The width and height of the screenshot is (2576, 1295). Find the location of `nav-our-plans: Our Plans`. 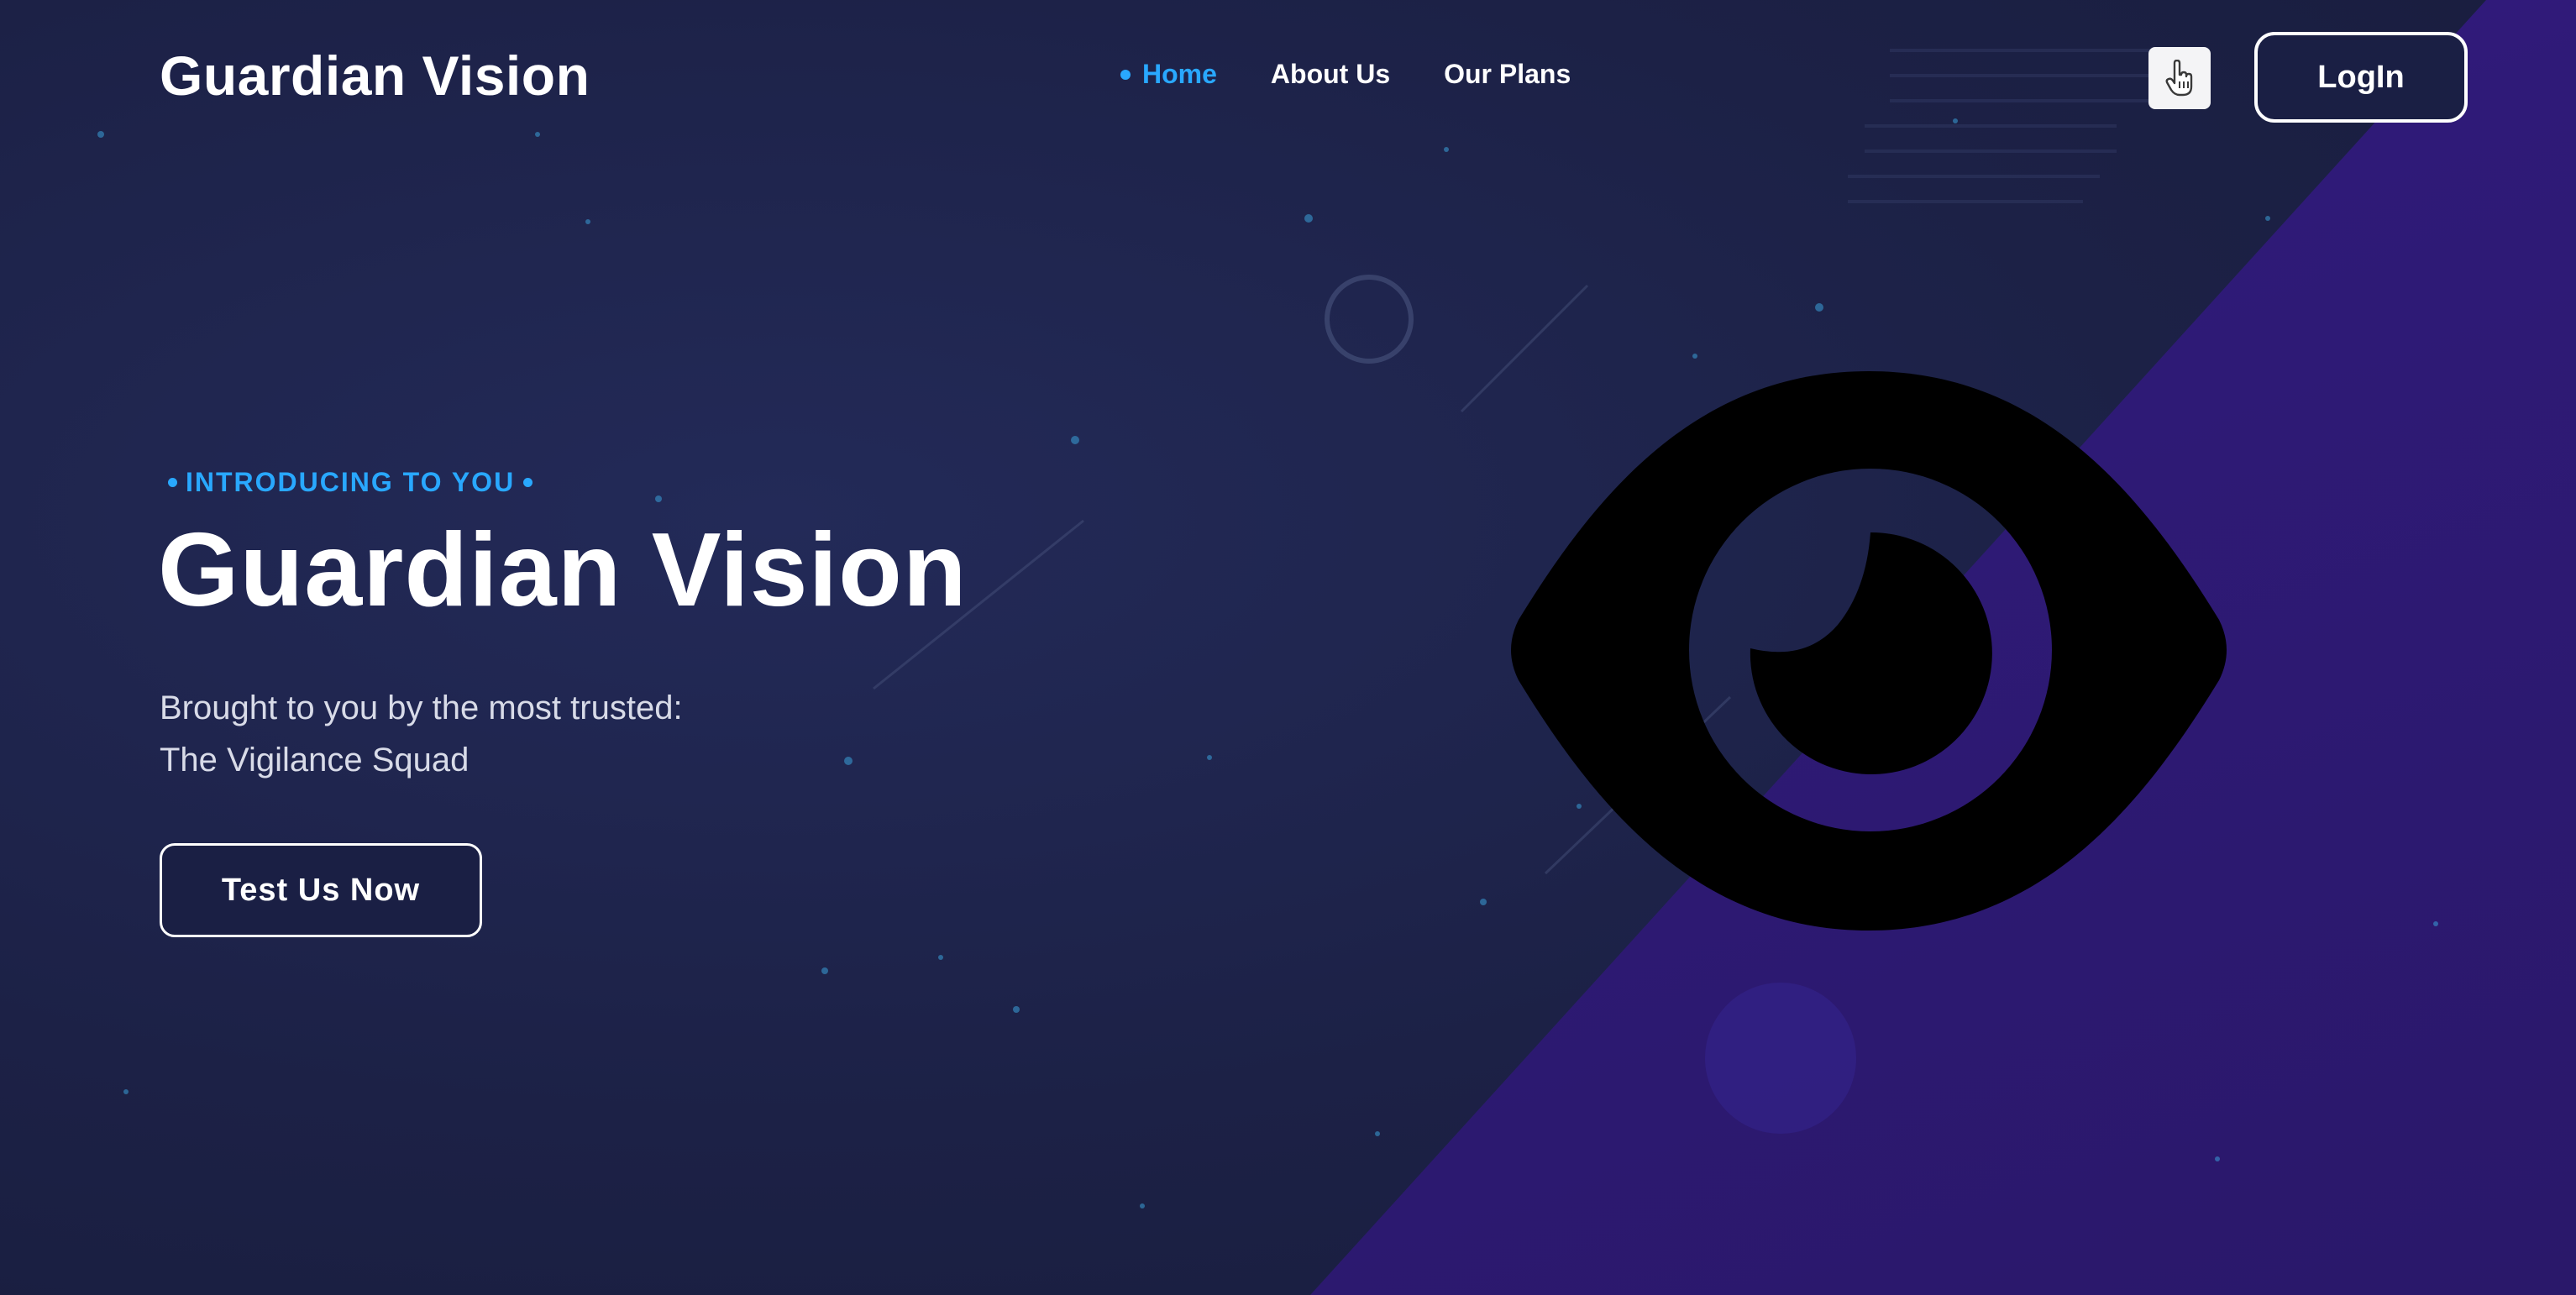

nav-our-plans: Our Plans is located at coordinates (1507, 74).